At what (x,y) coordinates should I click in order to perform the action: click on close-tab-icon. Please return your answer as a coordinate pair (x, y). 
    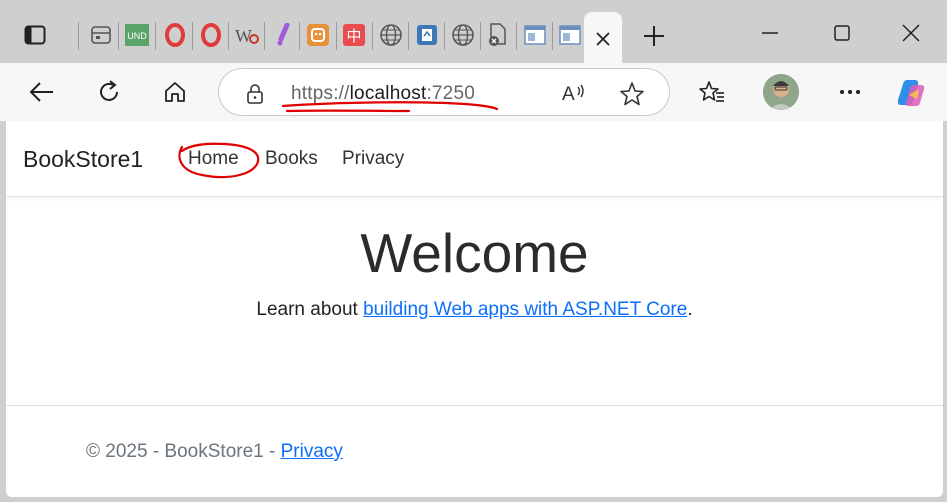
    Looking at the image, I should click on (603, 41).